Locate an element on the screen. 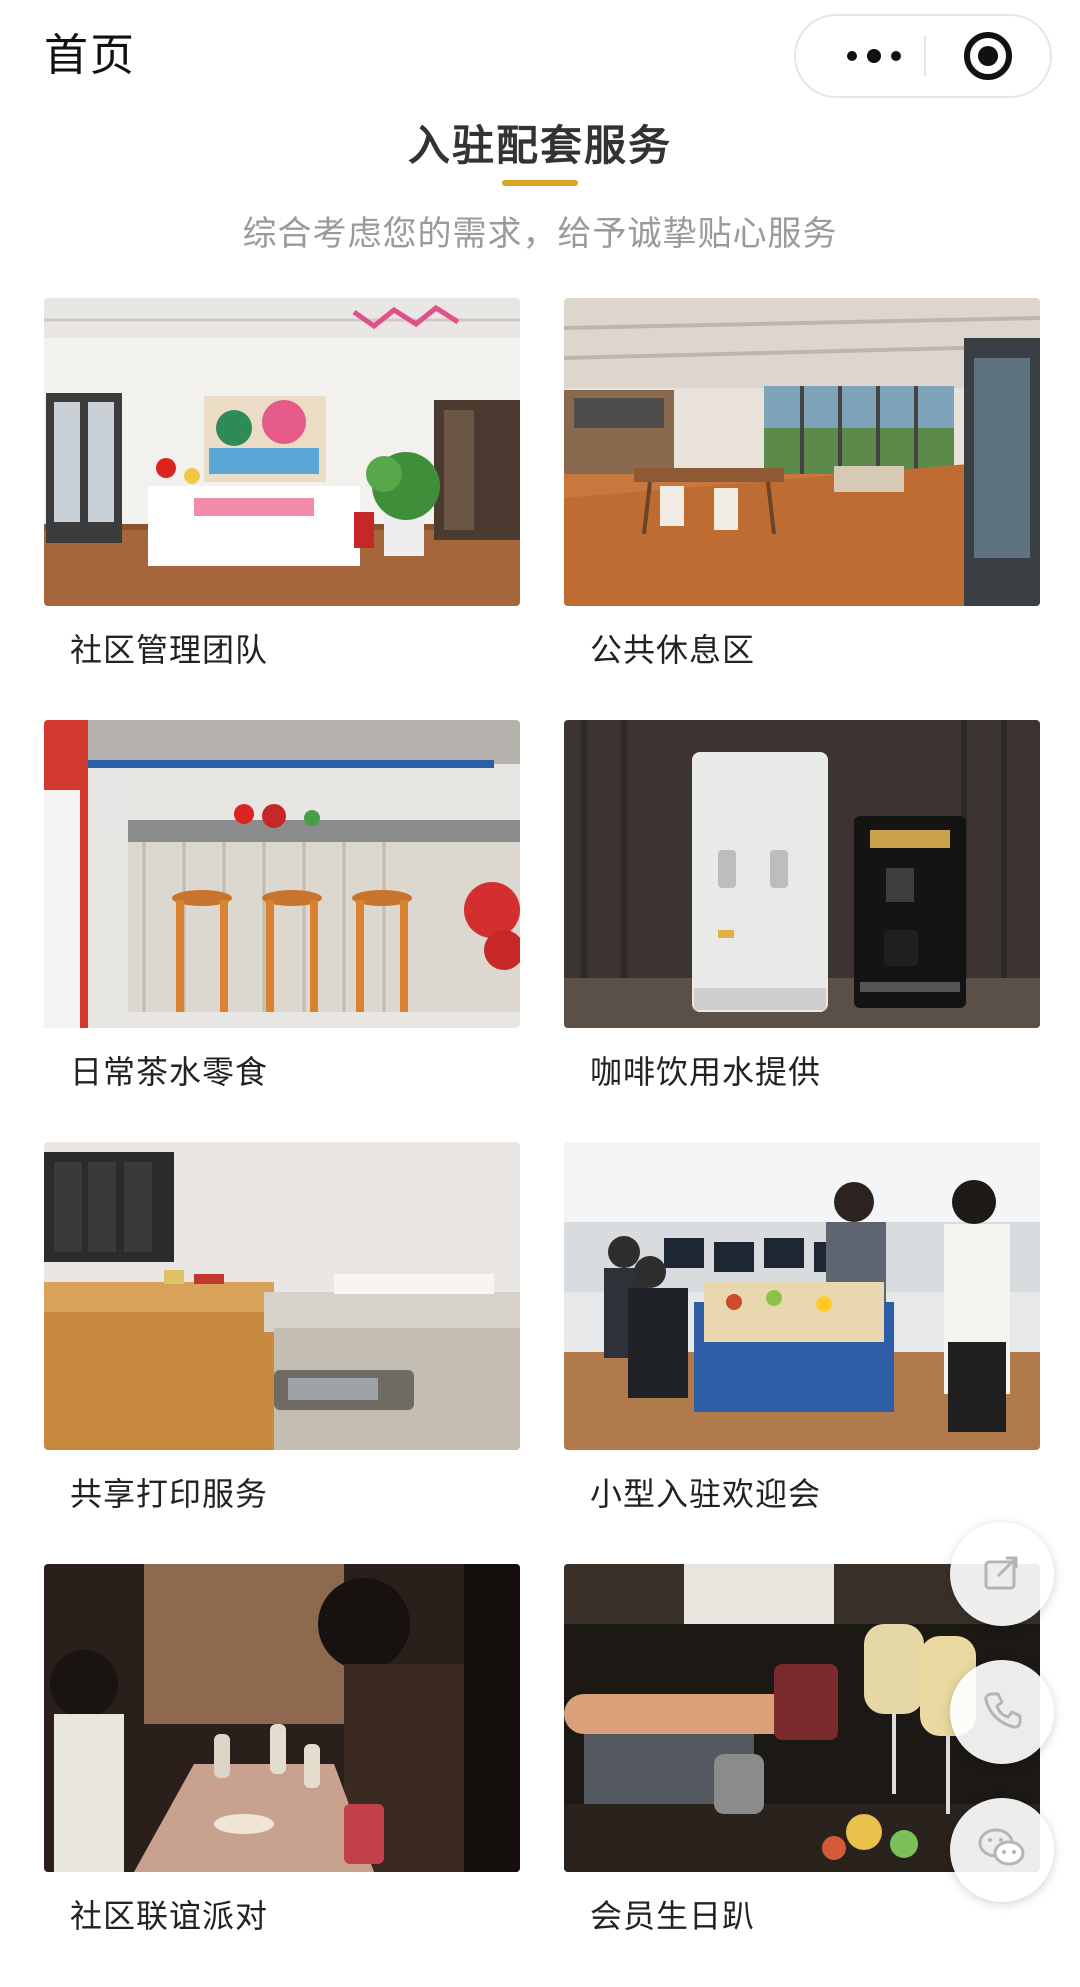 This screenshot has height=1987, width=1080. service-card-tea-snacks: 日常茶水零食 is located at coordinates (282, 915).